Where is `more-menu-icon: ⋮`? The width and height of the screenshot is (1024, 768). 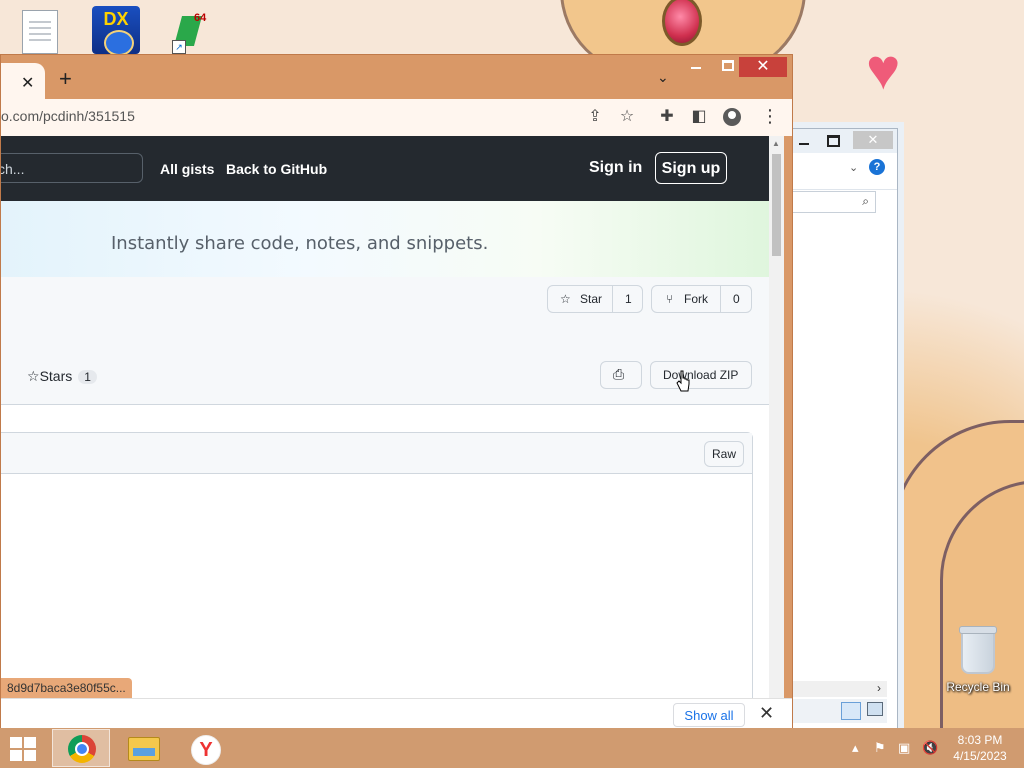
more-menu-icon: ⋮ is located at coordinates (770, 116).